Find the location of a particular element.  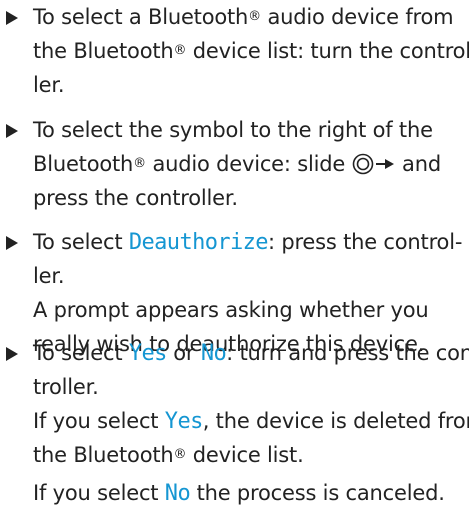

text-run: To select a Bluetooth is located at coordinates (141, 17).